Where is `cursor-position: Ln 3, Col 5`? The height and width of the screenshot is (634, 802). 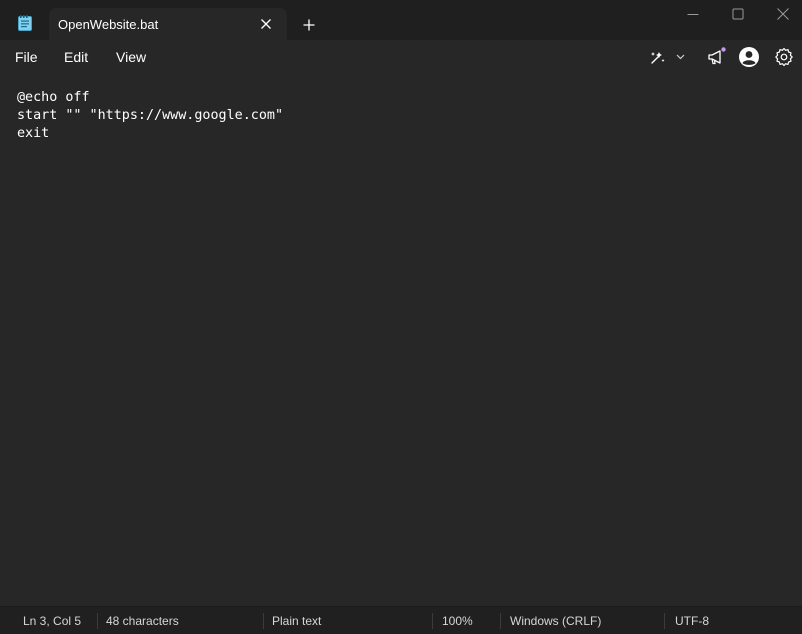
cursor-position: Ln 3, Col 5 is located at coordinates (52, 621).